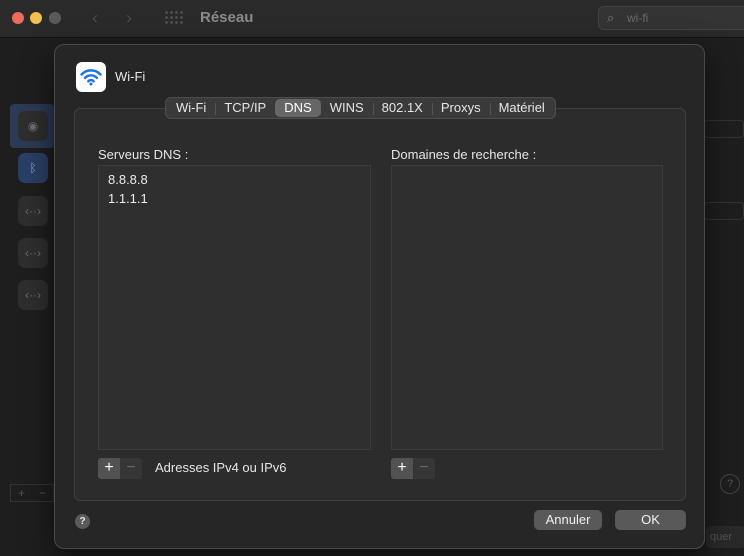 The image size is (744, 556). What do you see at coordinates (245, 108) in the screenshot?
I see `tab-tcp-ip: TCP/IP` at bounding box center [245, 108].